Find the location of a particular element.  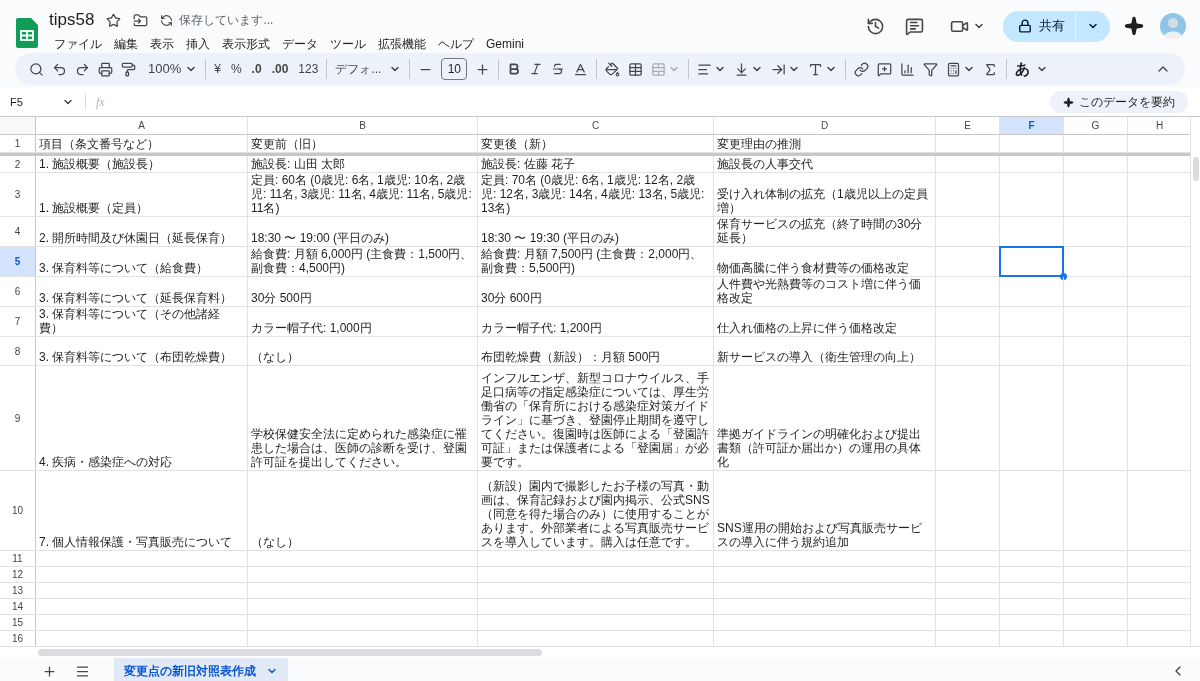

table-cell-text: 3. 保育料等について（その他諸経費） is located at coordinates (130, 321).